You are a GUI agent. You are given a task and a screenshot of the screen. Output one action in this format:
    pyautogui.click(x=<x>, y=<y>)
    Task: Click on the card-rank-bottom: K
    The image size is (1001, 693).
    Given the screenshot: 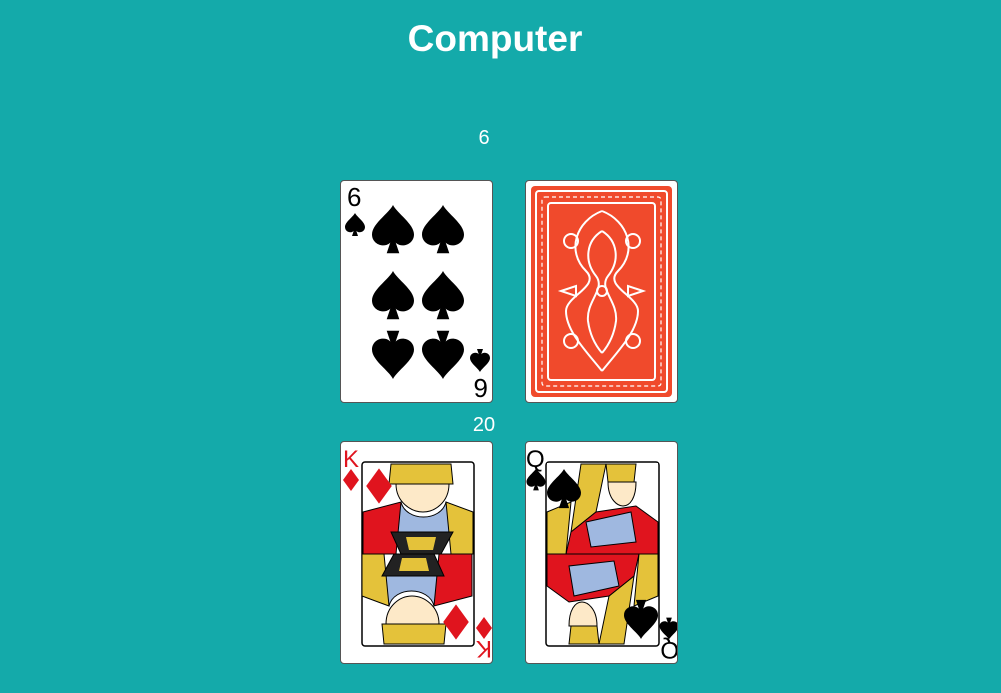 What is the action you would take?
    pyautogui.click(x=484, y=648)
    